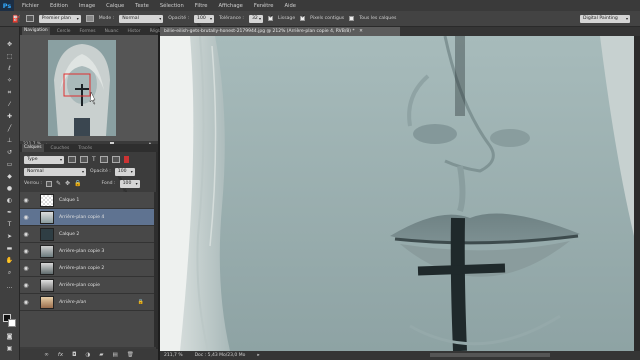 This screenshot has height=360, width=640. I want to click on menu-selection: Sélection, so click(172, 6).